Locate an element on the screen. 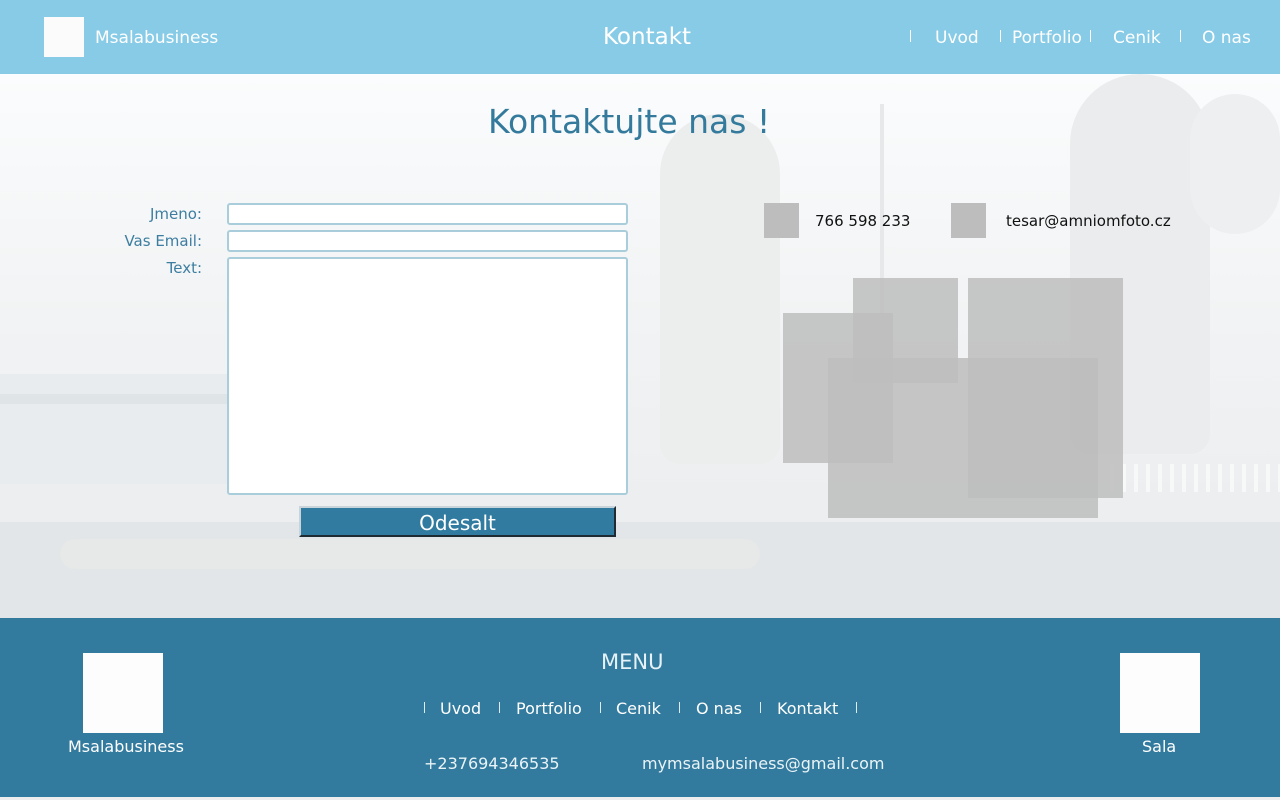 The height and width of the screenshot is (800, 1280). footer-logo-left is located at coordinates (123, 693).